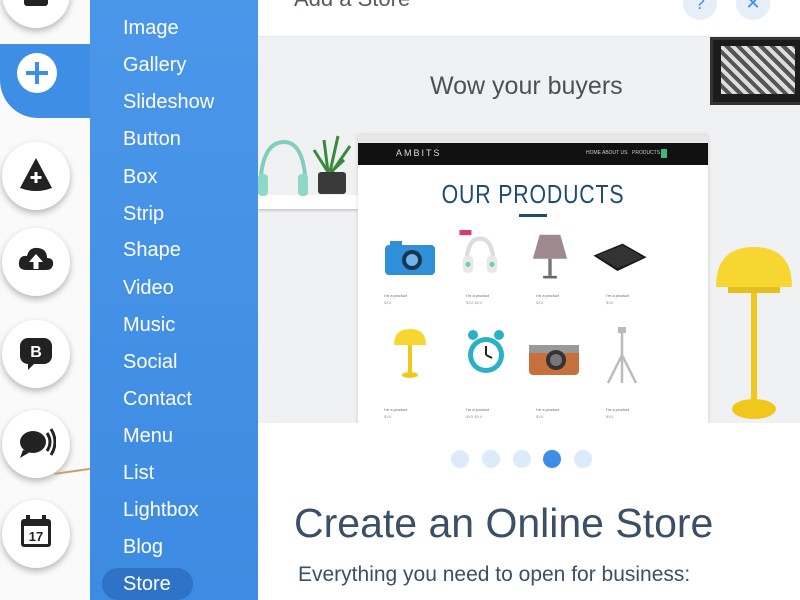 This screenshot has height=600, width=800. I want to click on chat-icon, so click(36, 444).